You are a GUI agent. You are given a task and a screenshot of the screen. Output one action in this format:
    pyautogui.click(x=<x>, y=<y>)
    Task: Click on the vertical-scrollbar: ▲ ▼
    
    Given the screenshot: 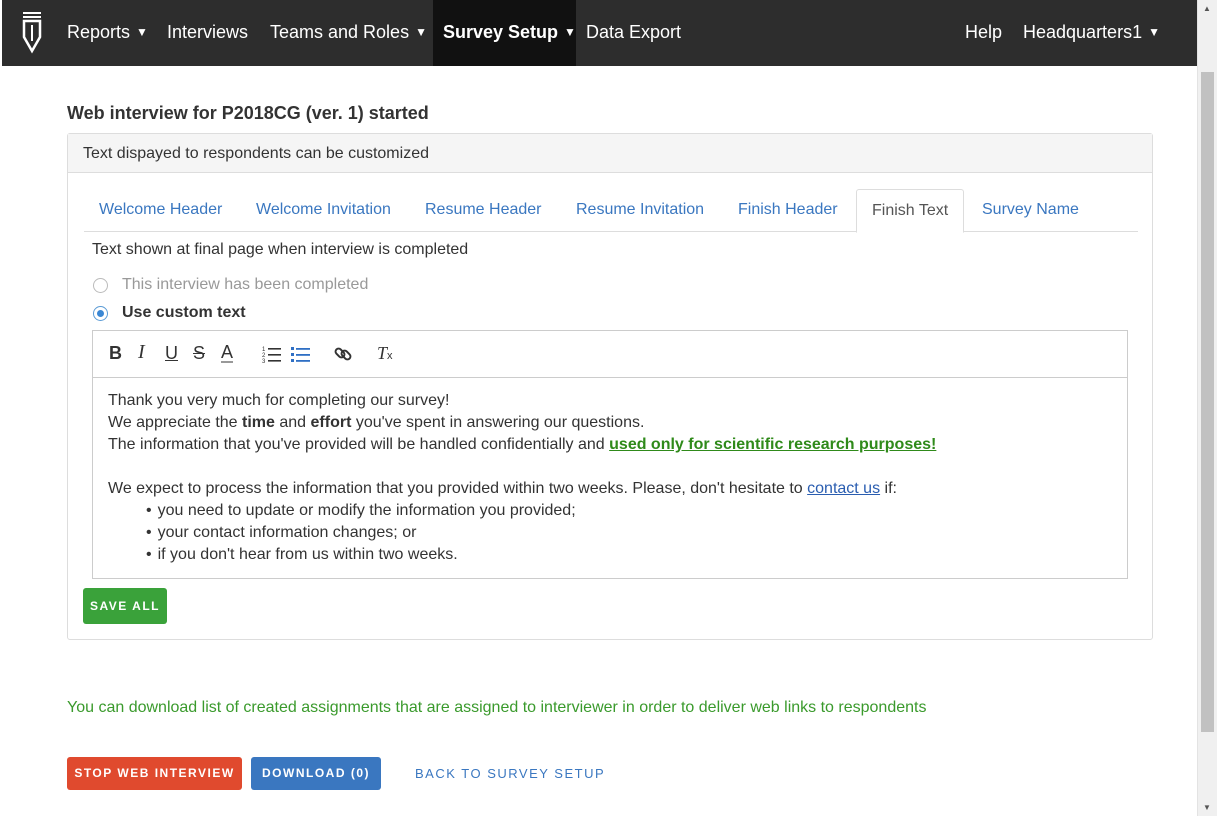 What is the action you would take?
    pyautogui.click(x=1207, y=408)
    